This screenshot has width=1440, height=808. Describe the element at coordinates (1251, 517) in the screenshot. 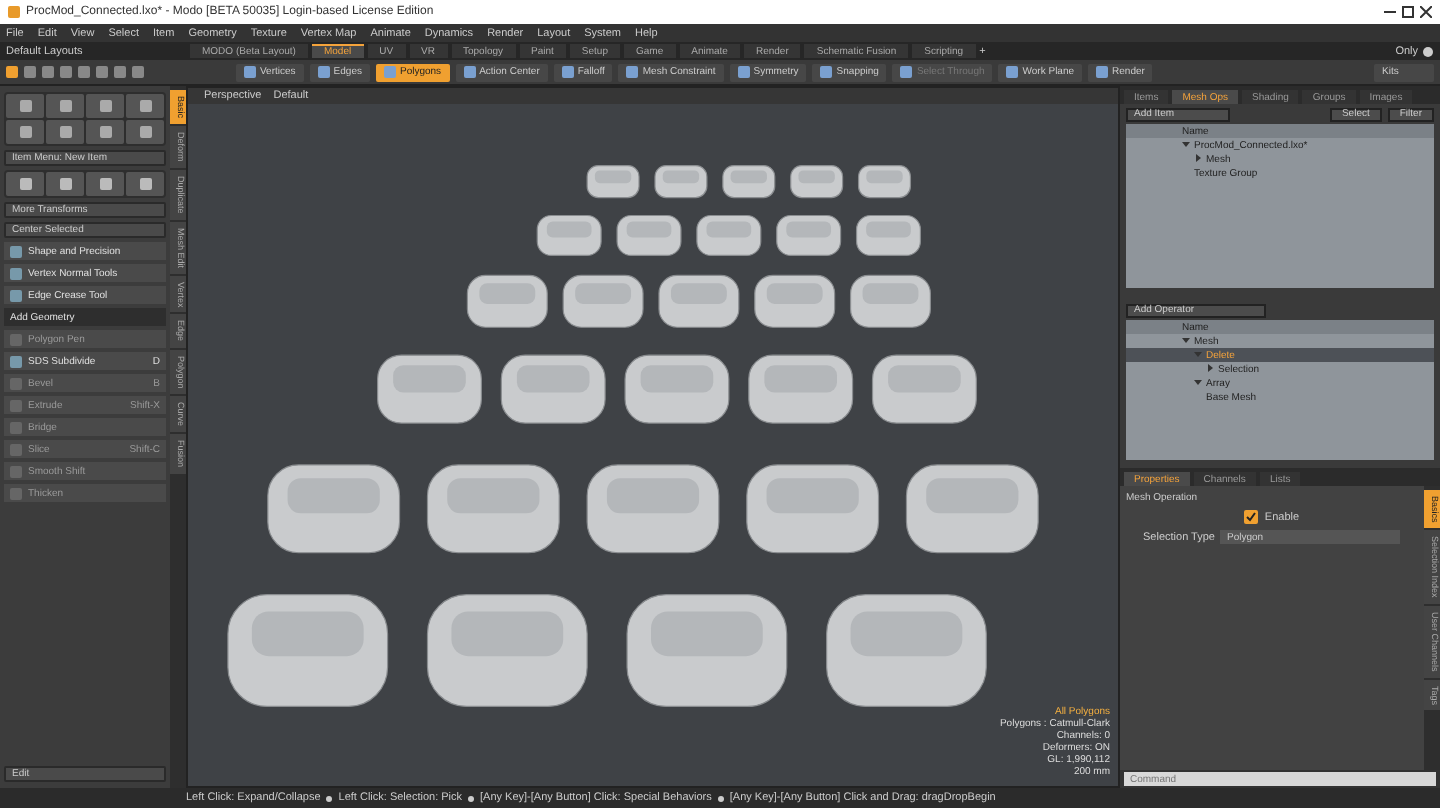

I see `enable-checkbox` at that location.